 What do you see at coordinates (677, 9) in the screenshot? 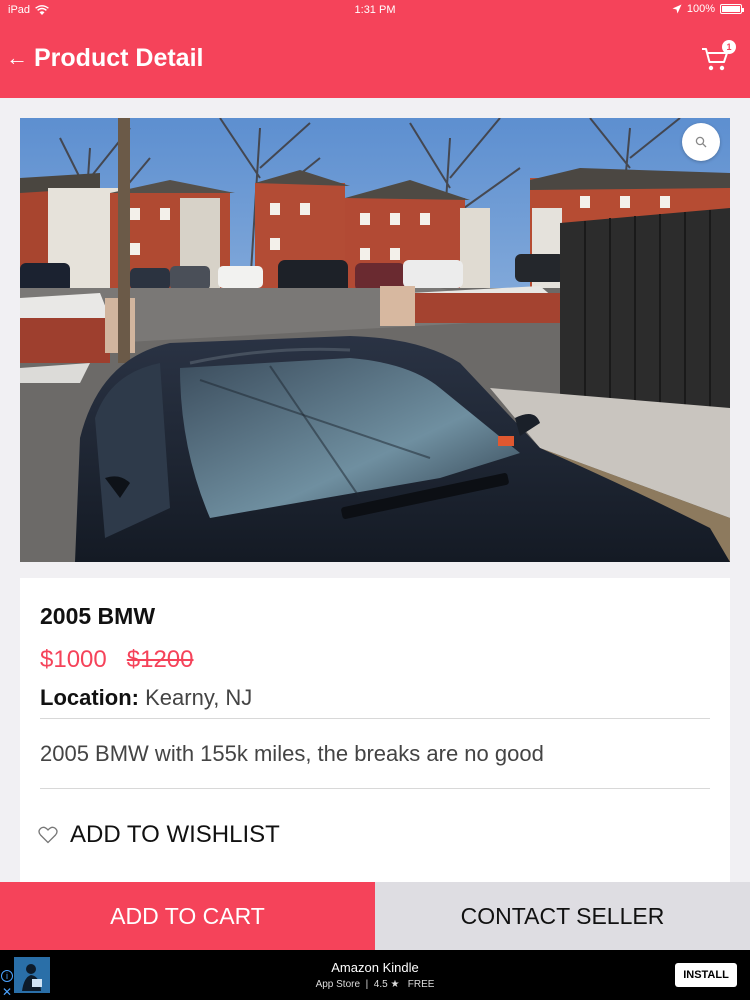
I see `location-arrow-icon` at bounding box center [677, 9].